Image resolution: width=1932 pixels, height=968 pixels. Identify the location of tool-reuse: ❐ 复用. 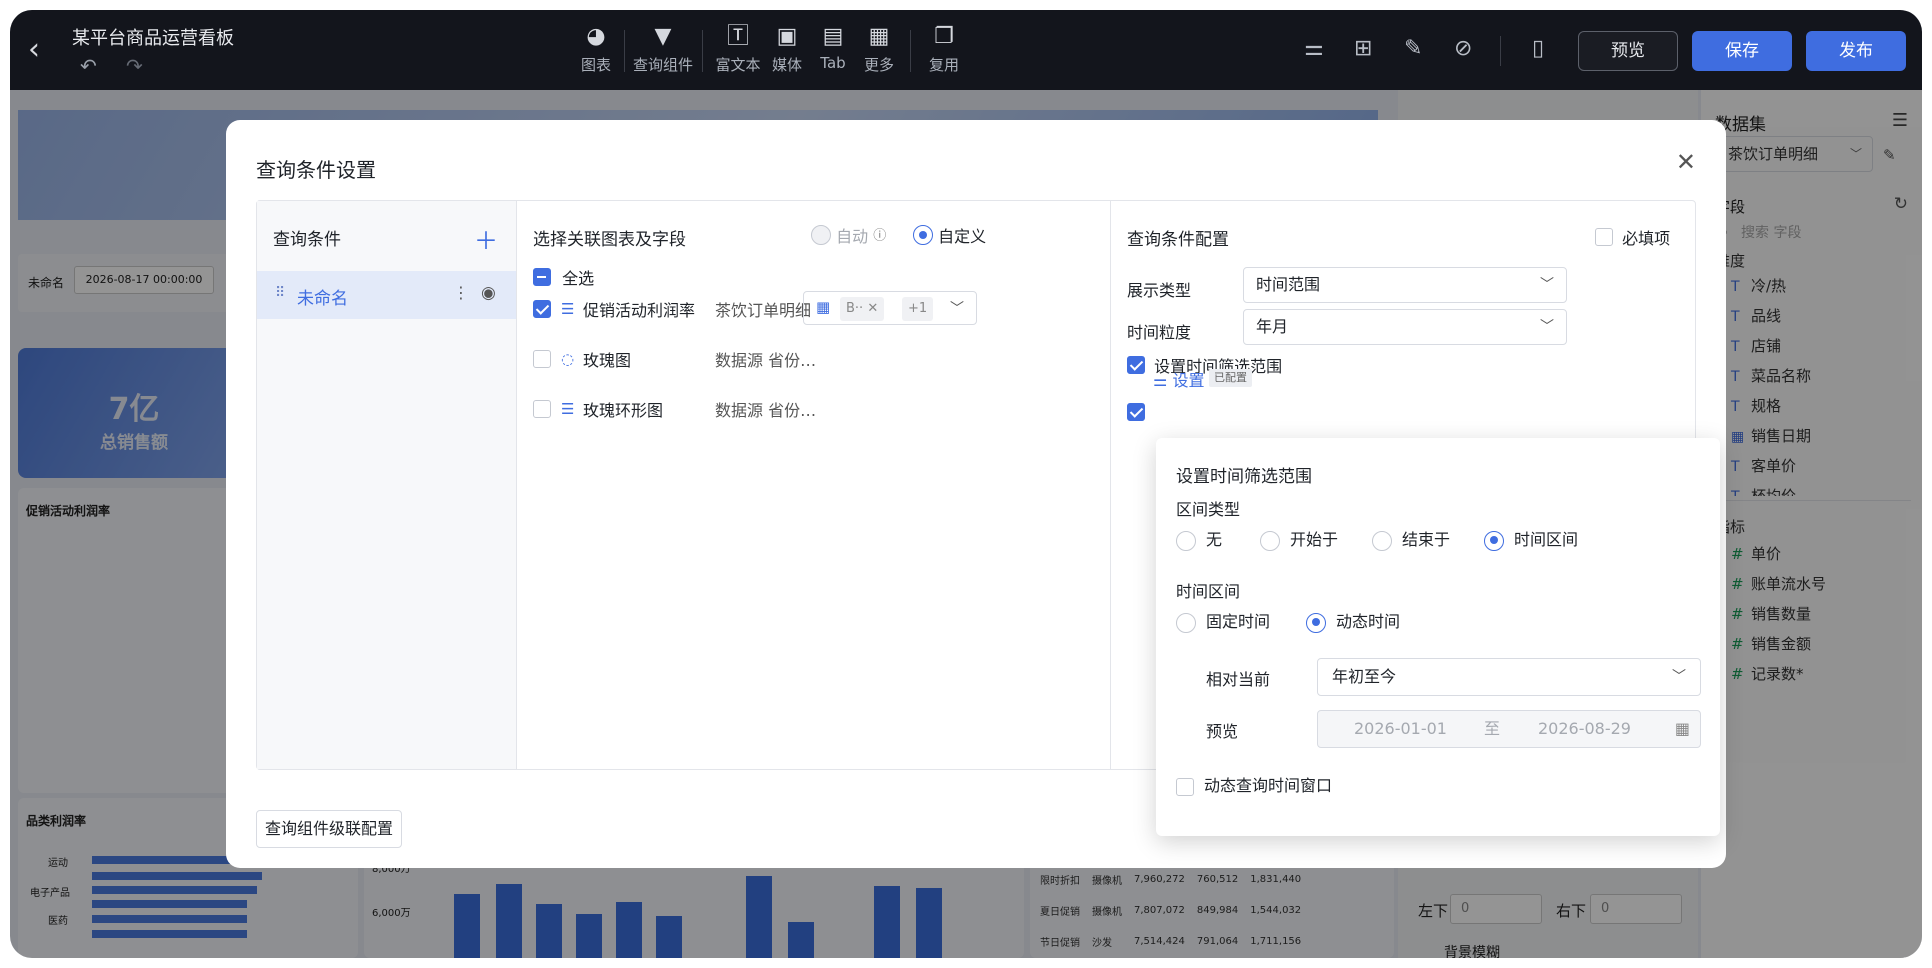
(944, 49).